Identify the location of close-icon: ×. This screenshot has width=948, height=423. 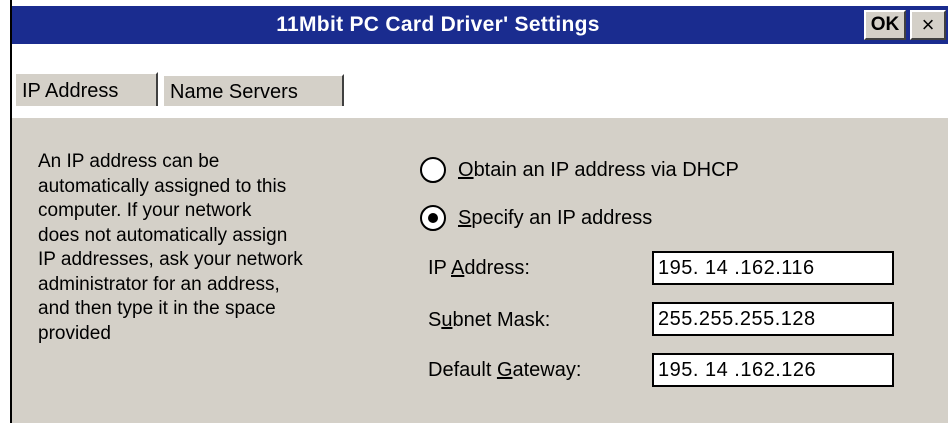
(928, 25).